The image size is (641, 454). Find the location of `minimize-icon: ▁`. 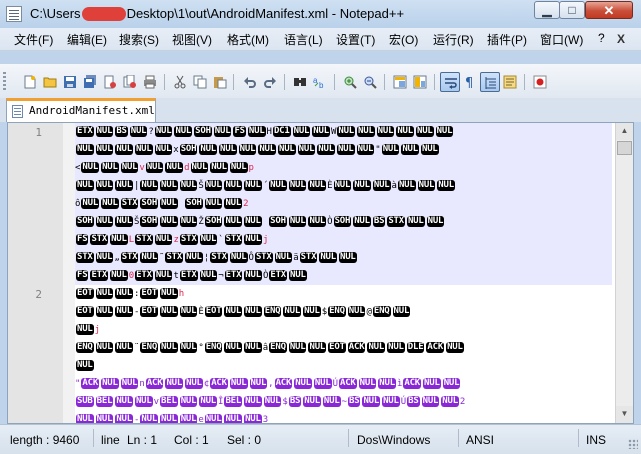

minimize-icon: ▁ is located at coordinates (547, 10).